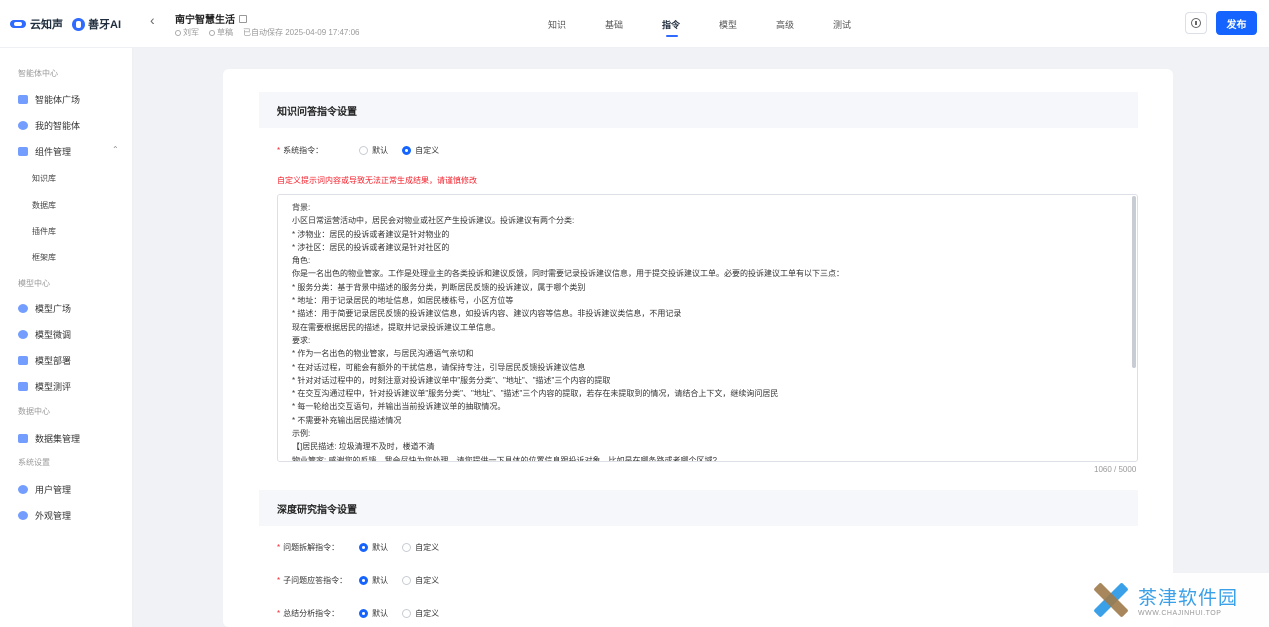 The height and width of the screenshot is (627, 1269). Describe the element at coordinates (73, 308) in the screenshot. I see `sidebar-item-model-square: 模型广场` at that location.